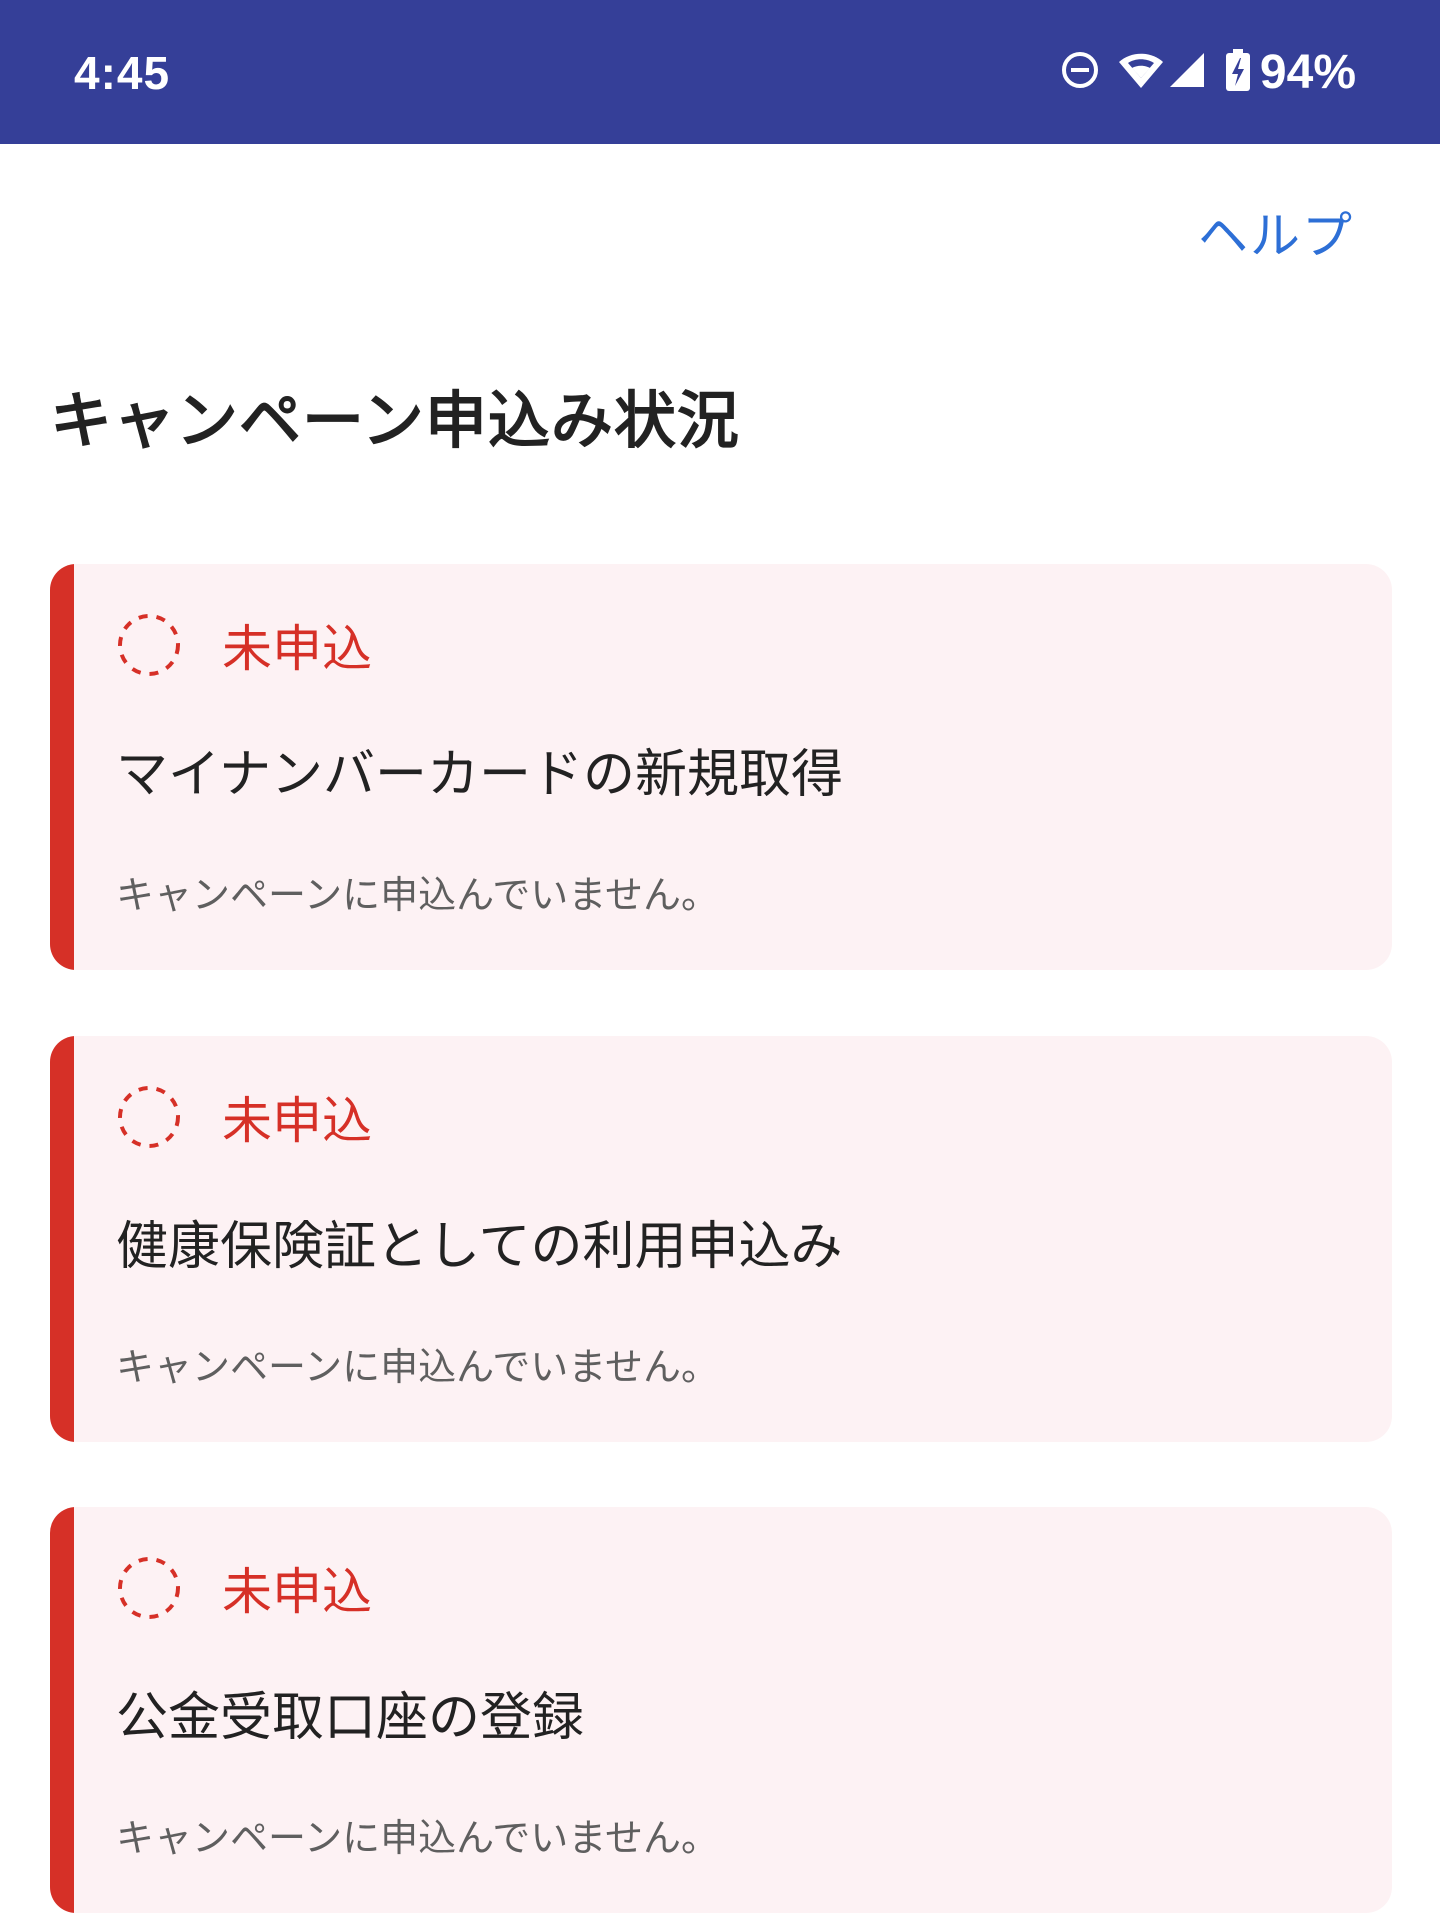 This screenshot has width=1440, height=1920. Describe the element at coordinates (350, 1718) in the screenshot. I see `card-title: 公金受取口座の登録` at that location.